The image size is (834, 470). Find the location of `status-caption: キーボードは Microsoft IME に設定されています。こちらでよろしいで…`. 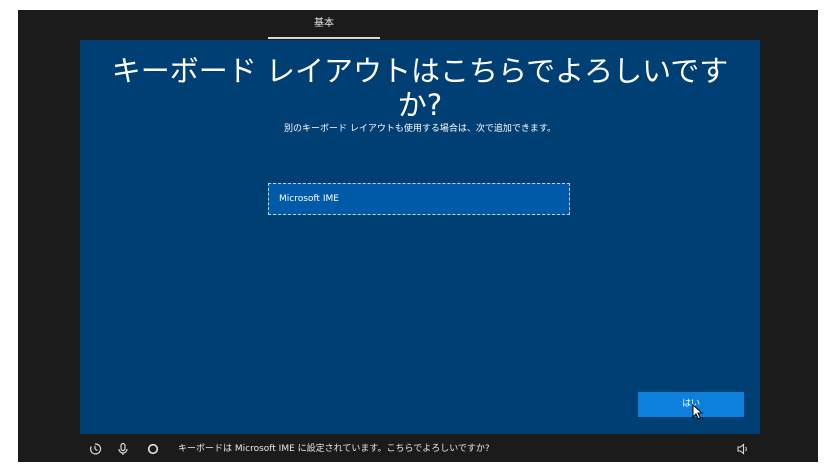

status-caption: キーボードは Microsoft IME に設定されています。こちらでよろしいで… is located at coordinates (334, 449).